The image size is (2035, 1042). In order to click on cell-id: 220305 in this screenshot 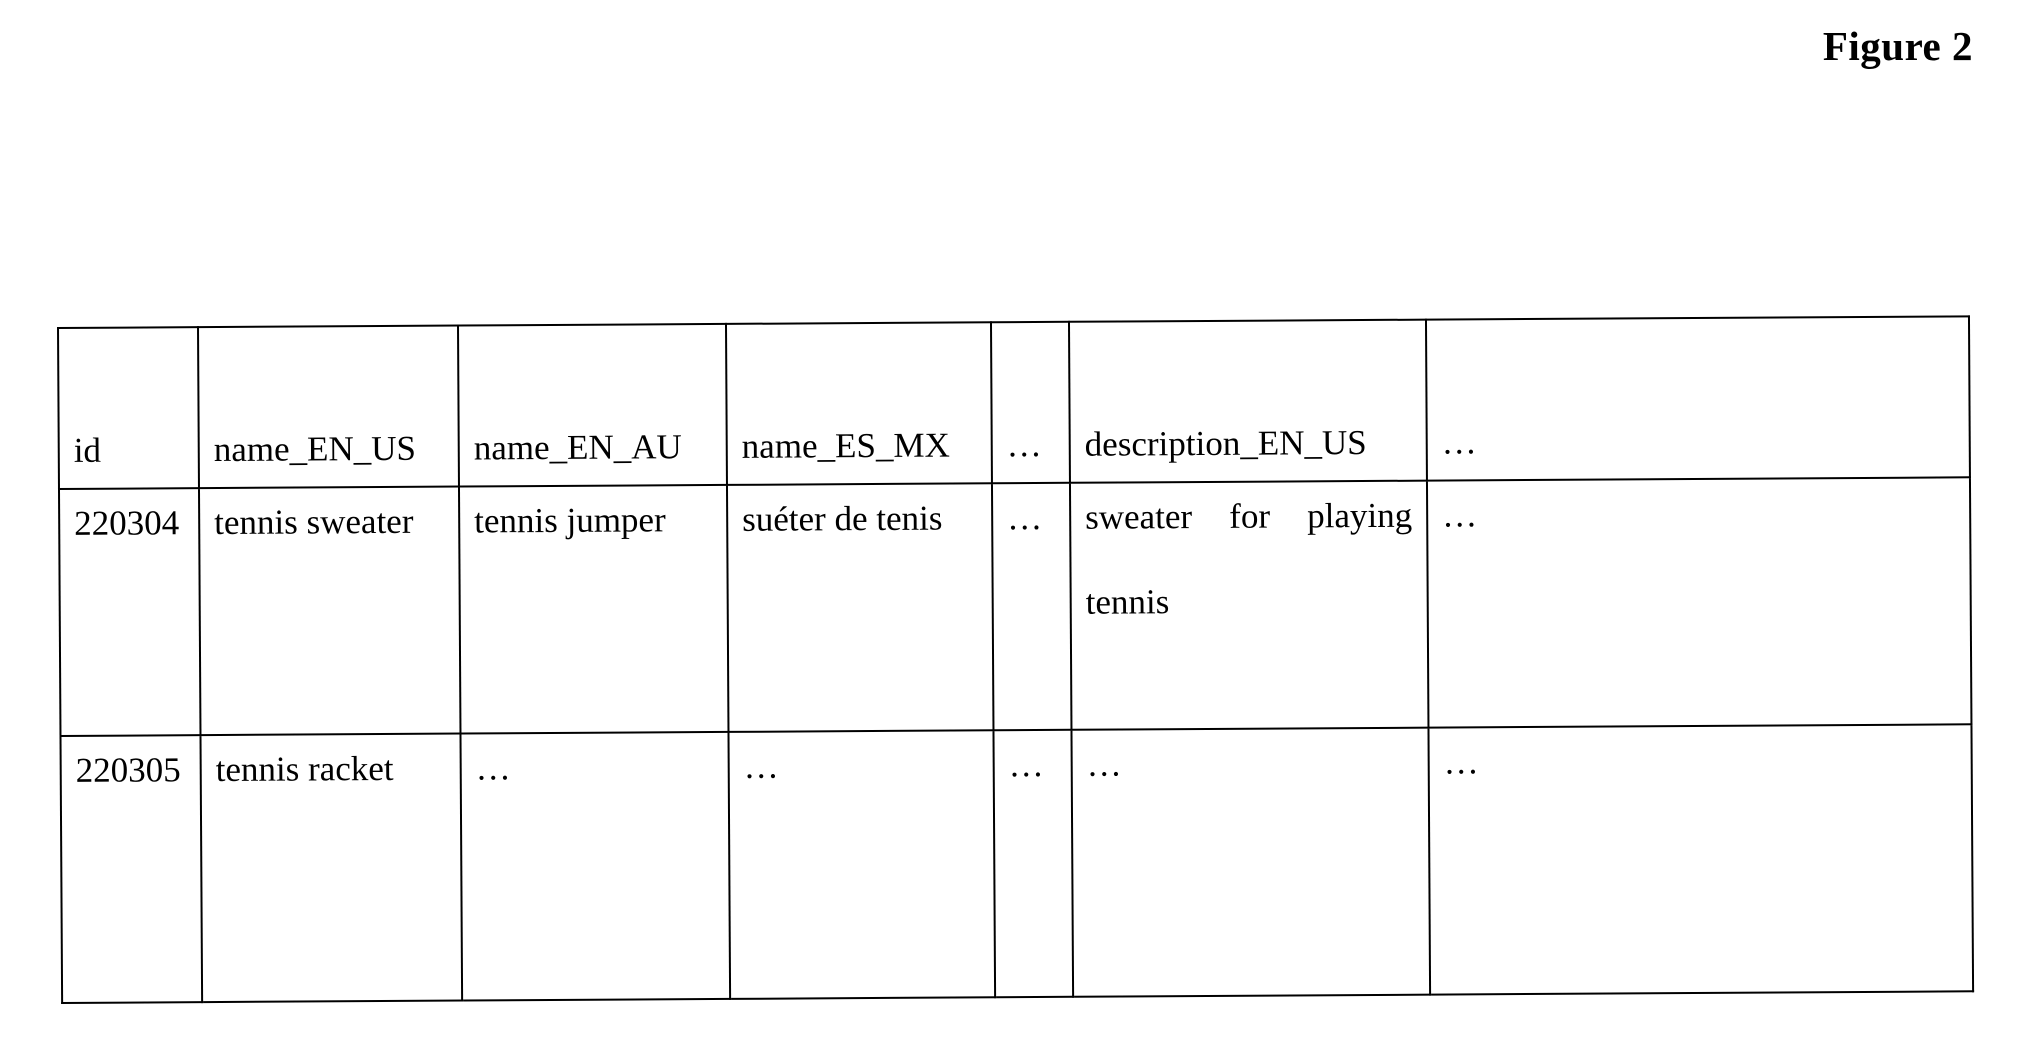, I will do `click(131, 869)`.